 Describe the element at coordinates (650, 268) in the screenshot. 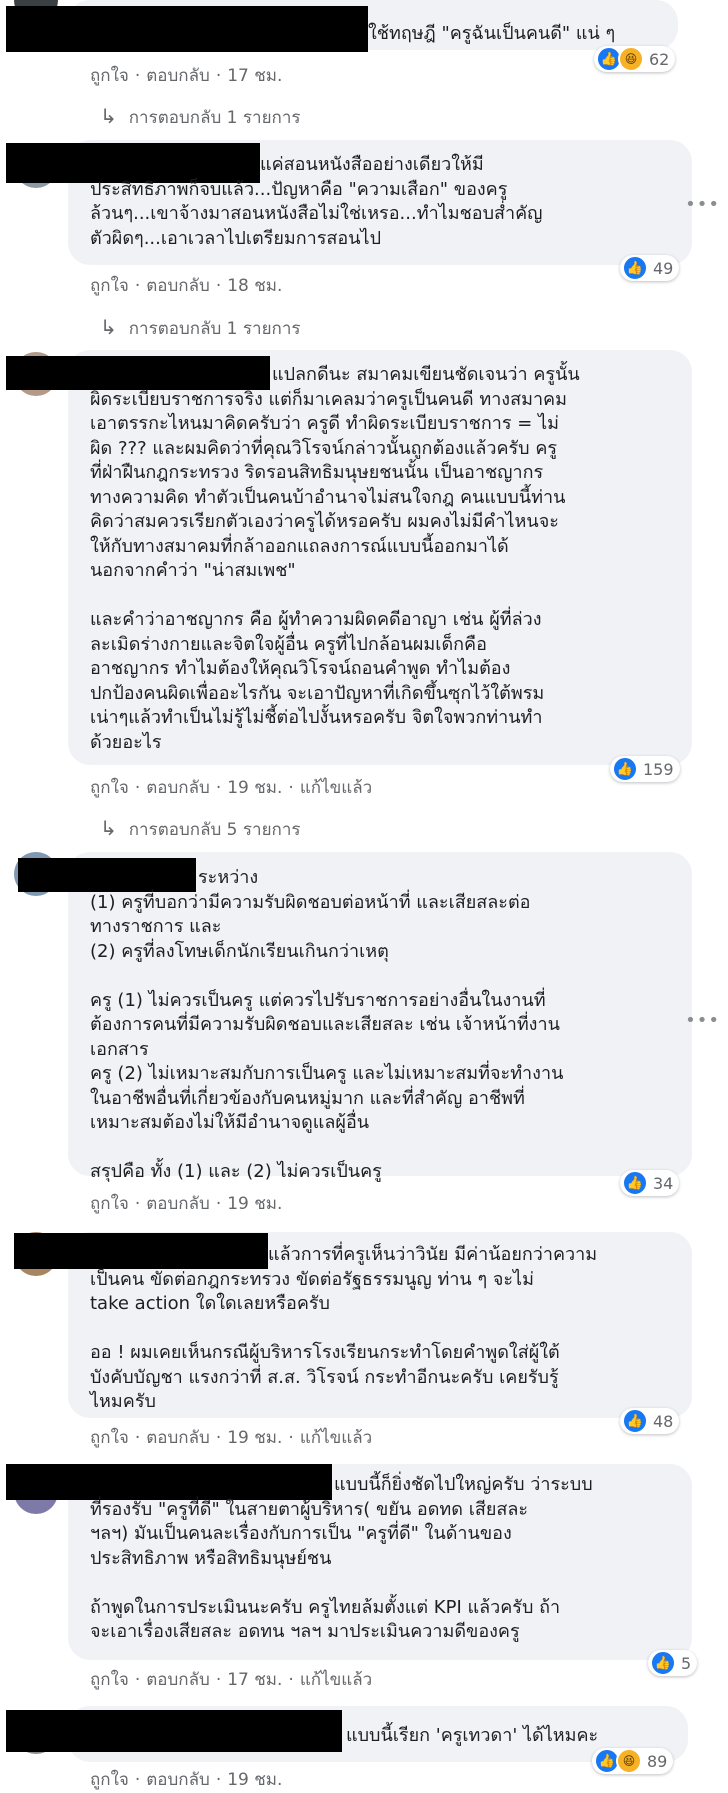

I see `reaction-summary: 👍 49` at that location.